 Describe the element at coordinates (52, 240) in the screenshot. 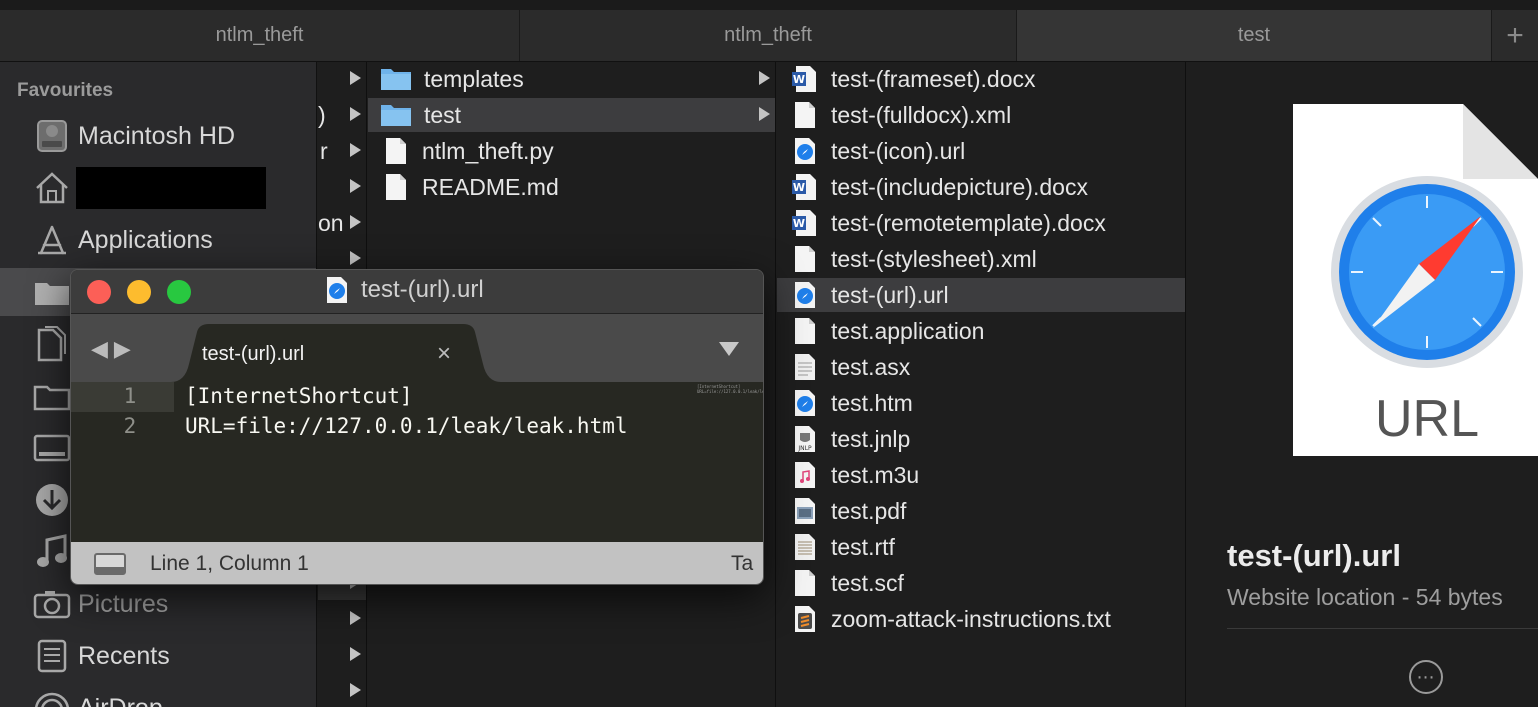

I see `applications-icon` at that location.